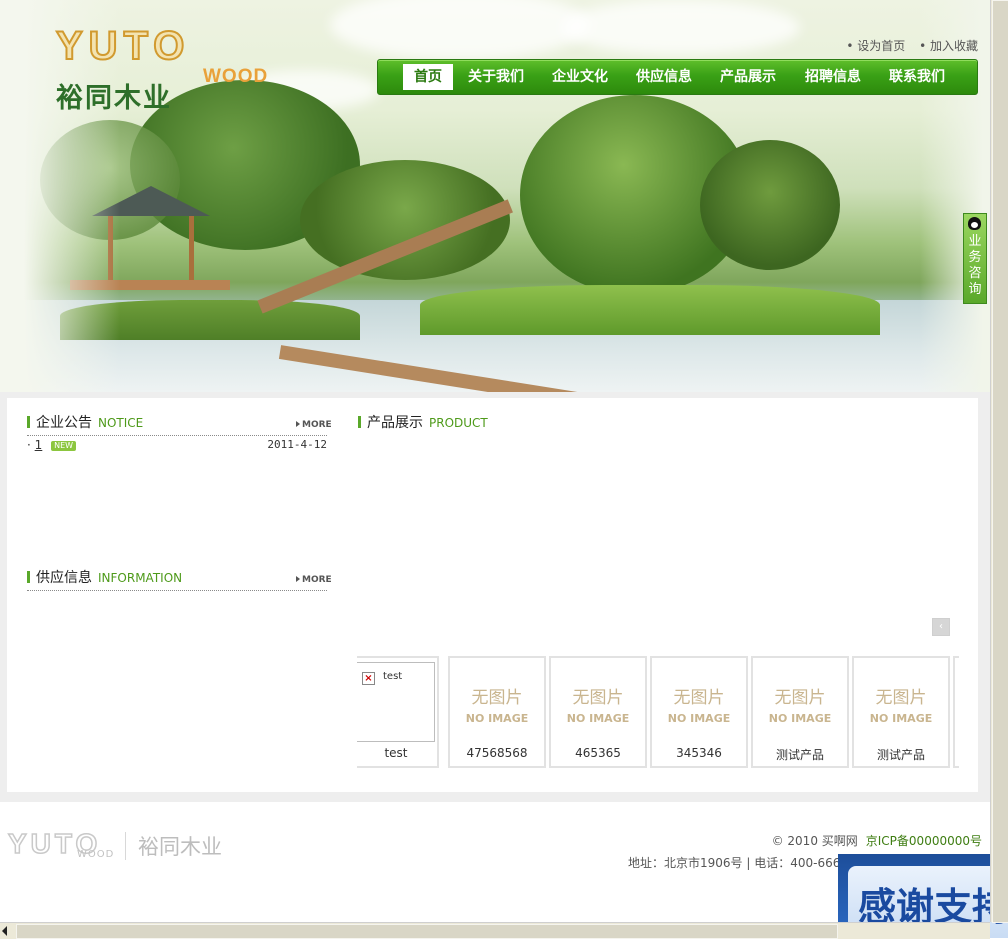 Image resolution: width=1008 pixels, height=939 pixels. What do you see at coordinates (151, 250) in the screenshot?
I see `pavilion-body` at bounding box center [151, 250].